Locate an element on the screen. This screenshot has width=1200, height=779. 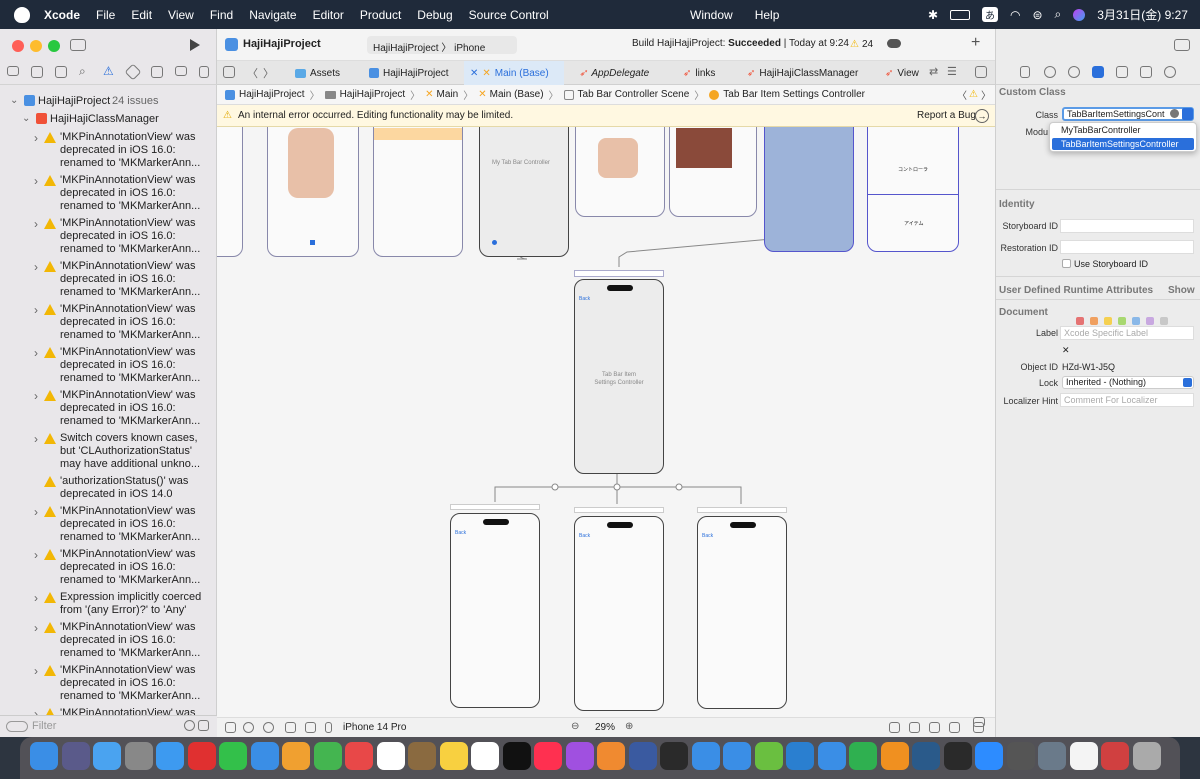
close-tab-icon: ✕ is located at coordinates (474, 73).